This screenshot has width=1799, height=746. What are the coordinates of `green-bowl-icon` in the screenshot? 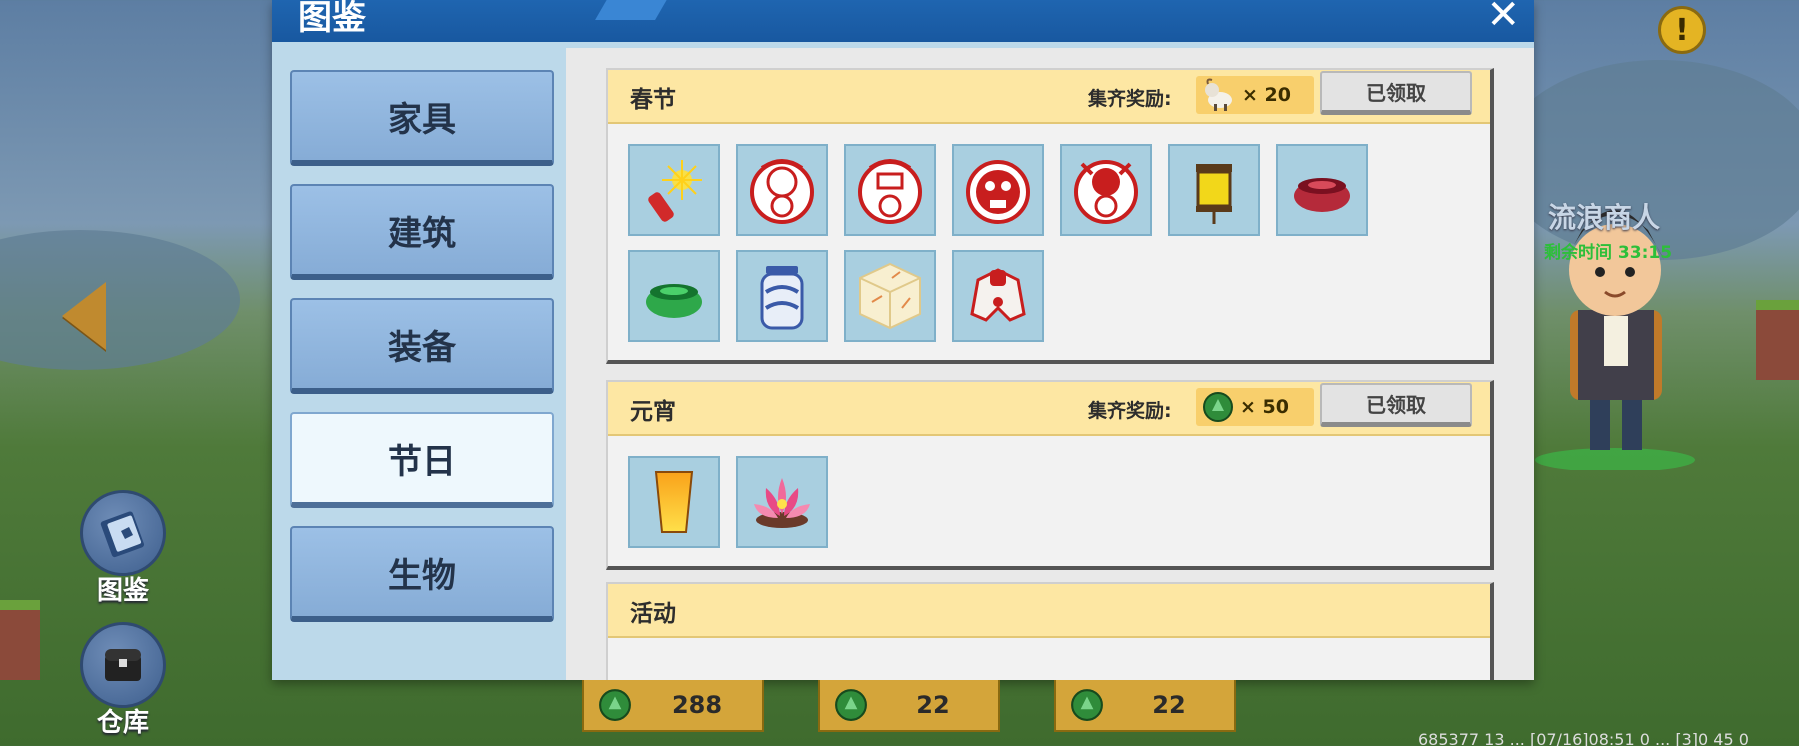 It's located at (674, 296).